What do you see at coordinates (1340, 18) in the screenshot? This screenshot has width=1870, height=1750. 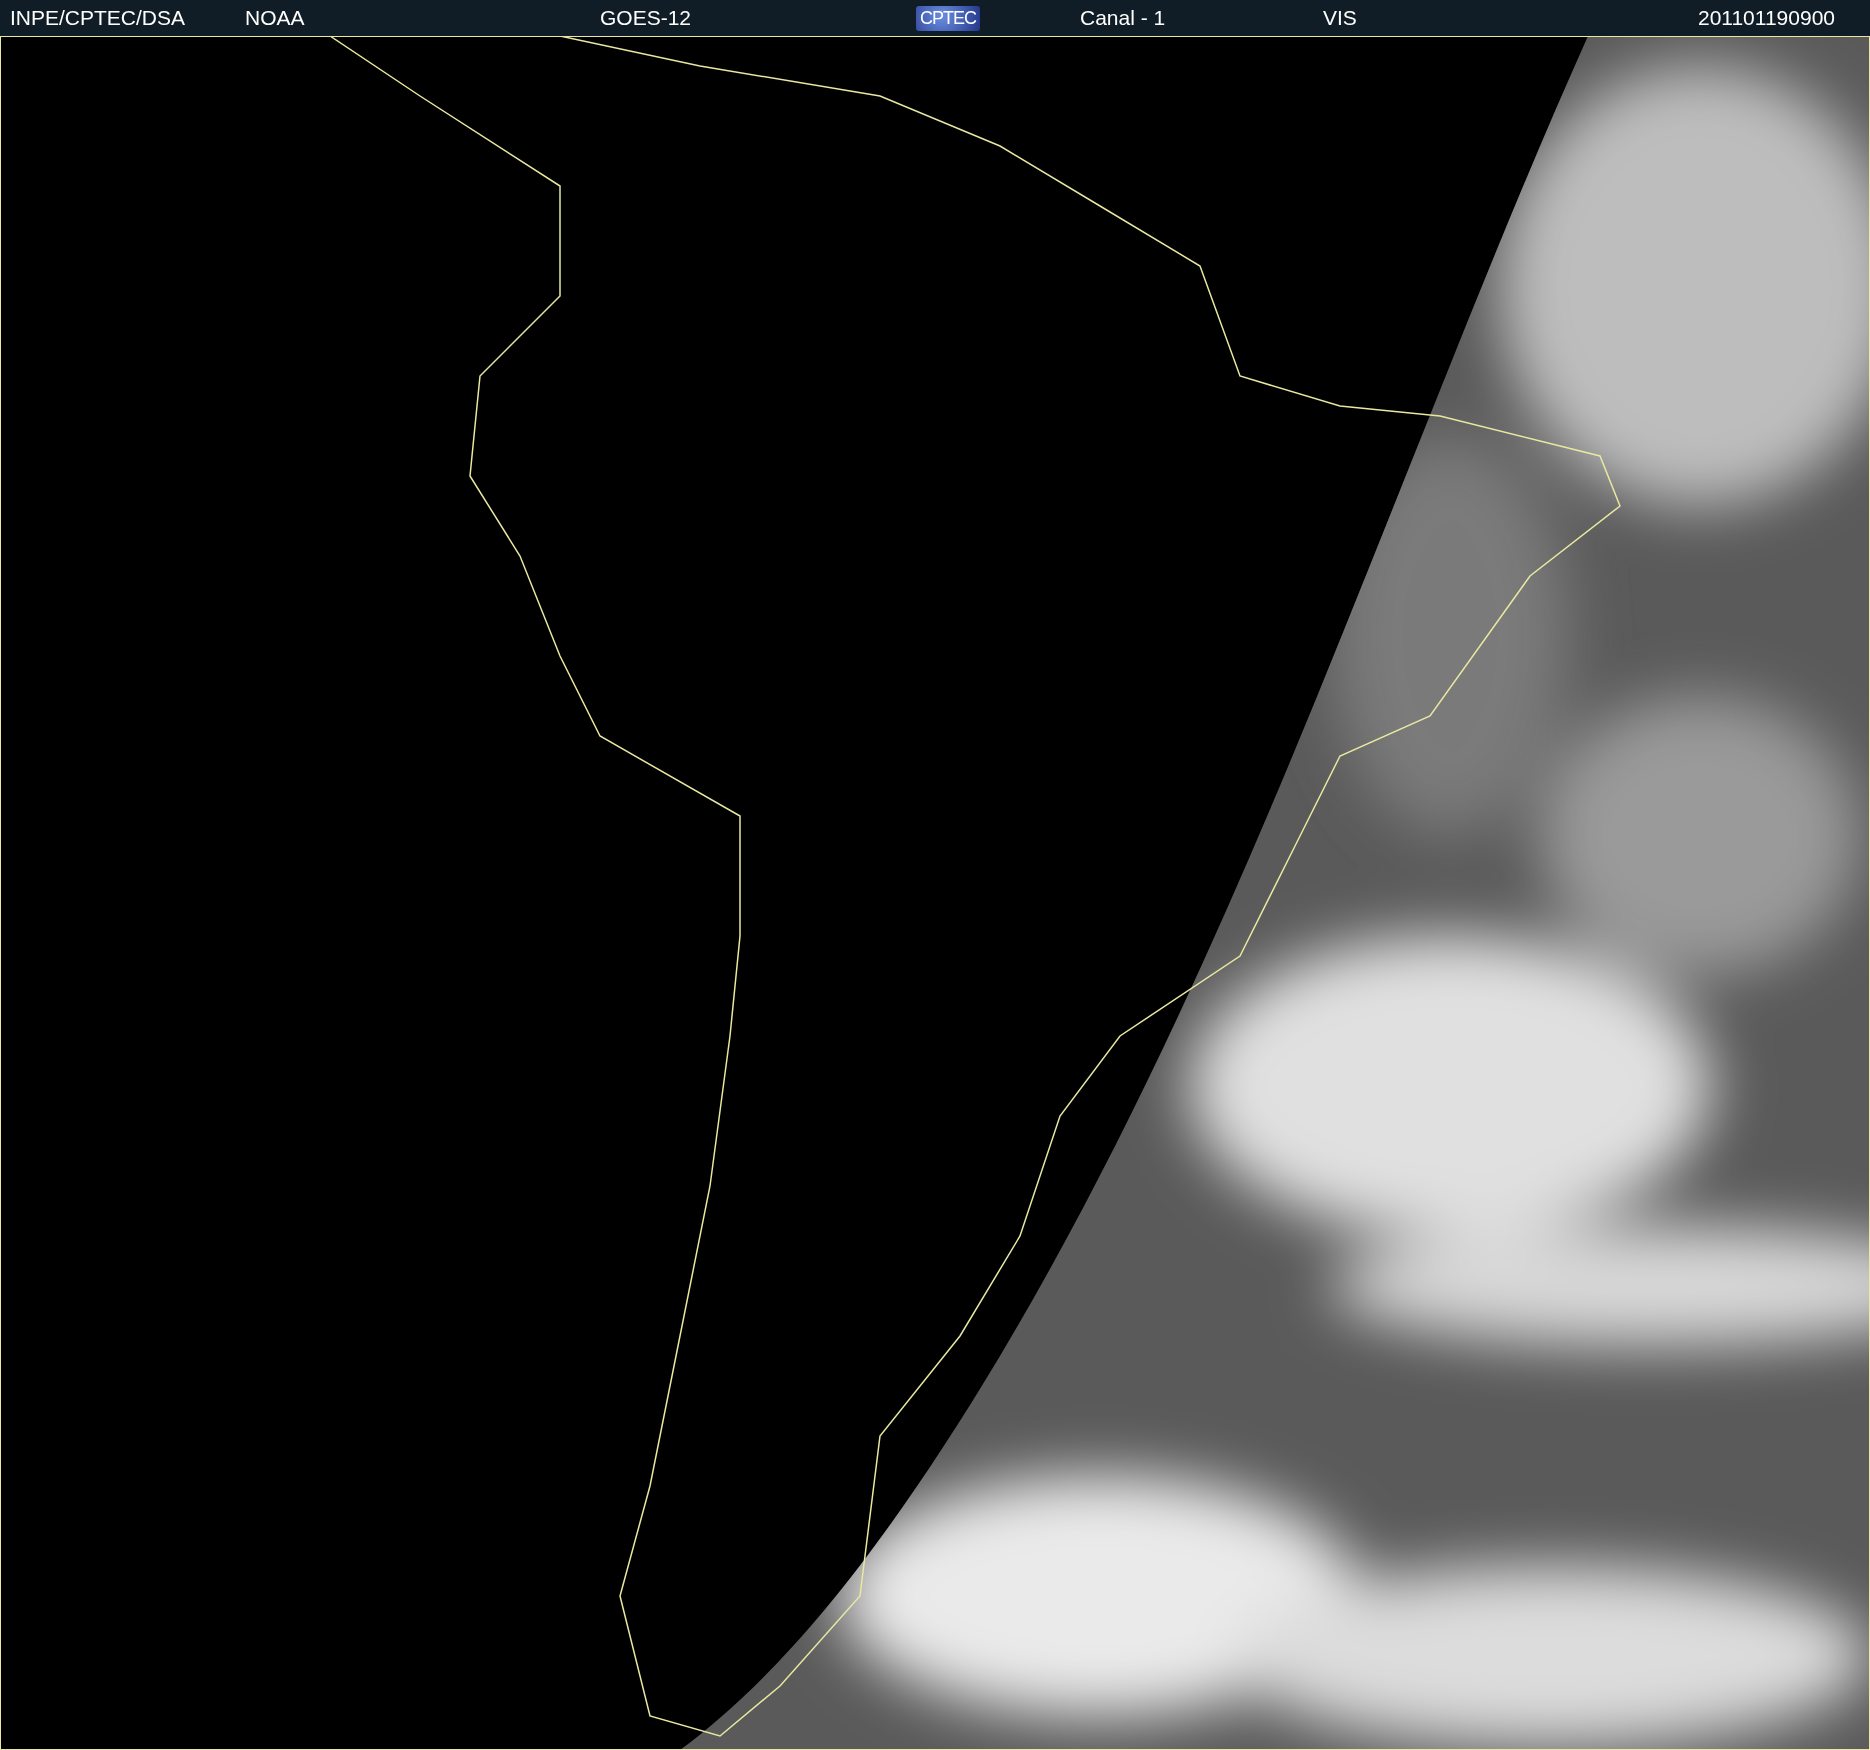 I see `header-label: VIS` at bounding box center [1340, 18].